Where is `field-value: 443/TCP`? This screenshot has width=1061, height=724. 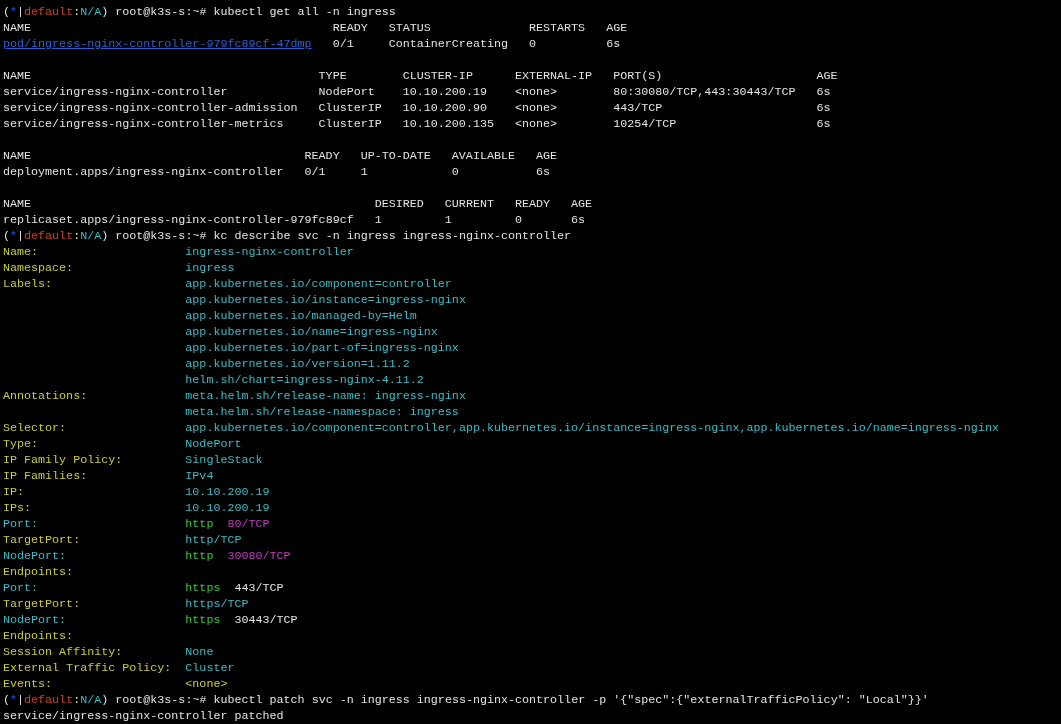
field-value: 443/TCP is located at coordinates (259, 588).